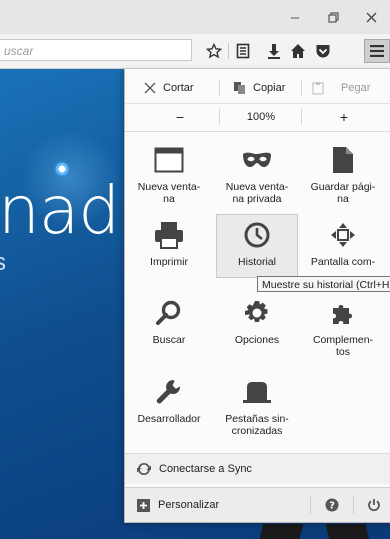 The width and height of the screenshot is (390, 539). Describe the element at coordinates (180, 117) in the screenshot. I see `zoom-out-button: −` at that location.